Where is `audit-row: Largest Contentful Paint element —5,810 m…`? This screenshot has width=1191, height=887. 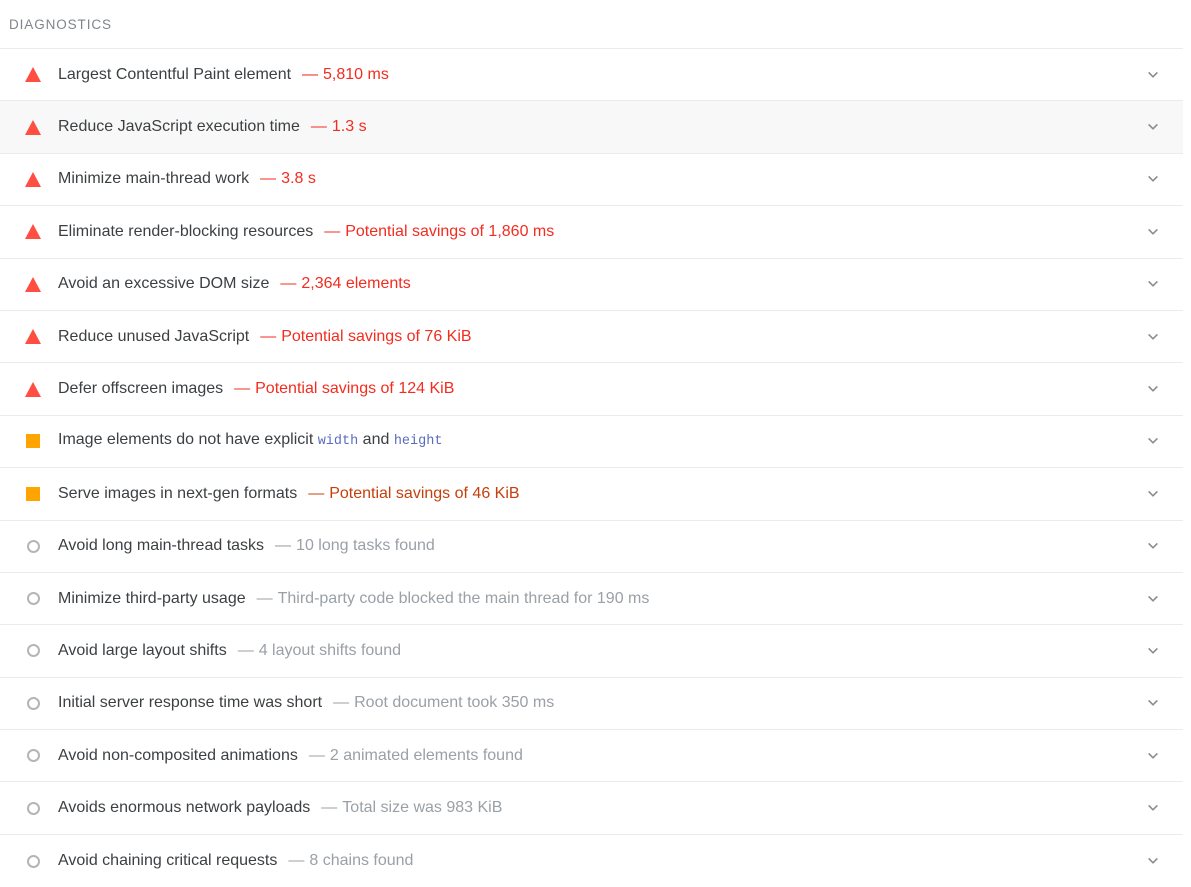
audit-row: Largest Contentful Paint element —5,810 m… is located at coordinates (591, 75).